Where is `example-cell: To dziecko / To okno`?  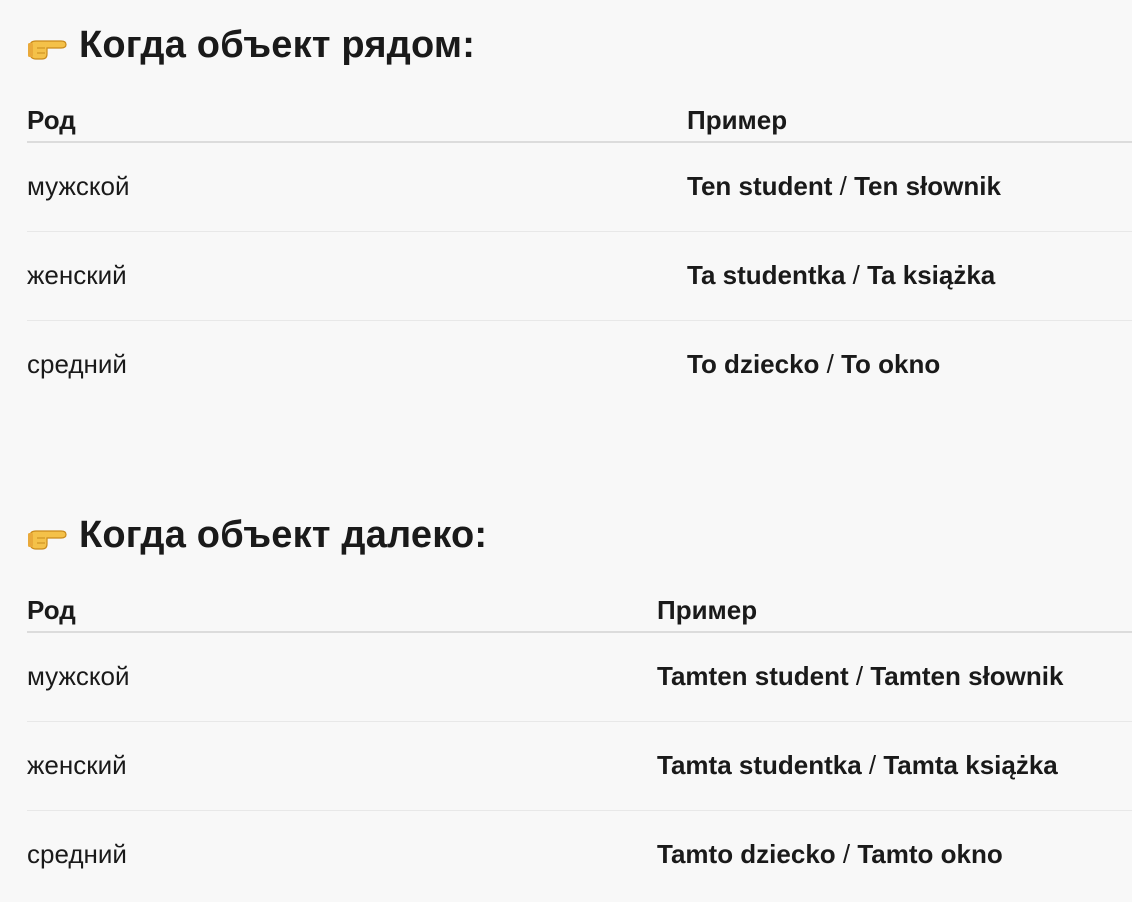
example-cell: To dziecko / To okno is located at coordinates (909, 364).